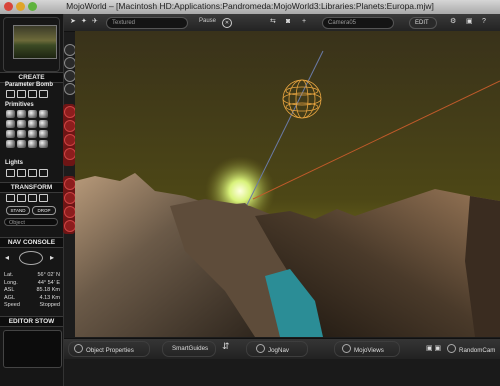  I want to click on rotate-tool-icon, so click(21, 198).